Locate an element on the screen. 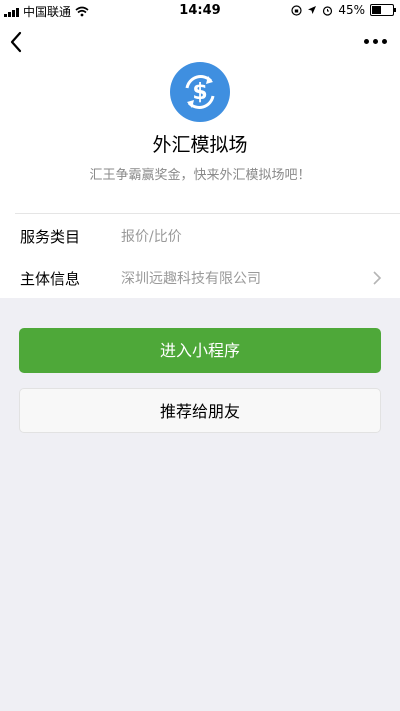 The height and width of the screenshot is (711, 400). service-category-row: 服务类目 报价/比价 is located at coordinates (200, 236).